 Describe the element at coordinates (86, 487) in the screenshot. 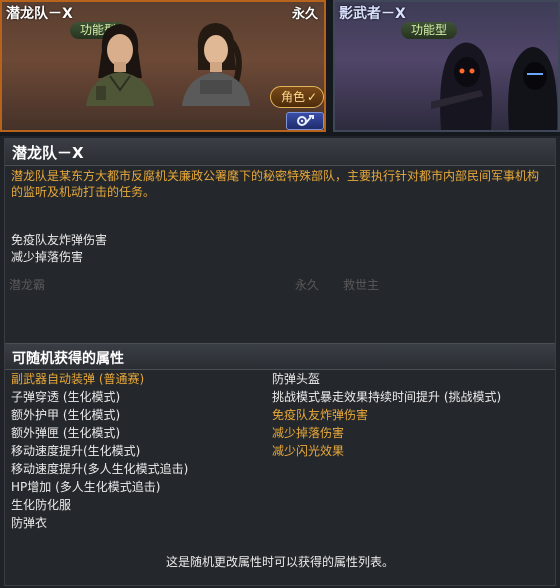

I see `attribute-item: HP增加 (多人生化模式追击)` at that location.